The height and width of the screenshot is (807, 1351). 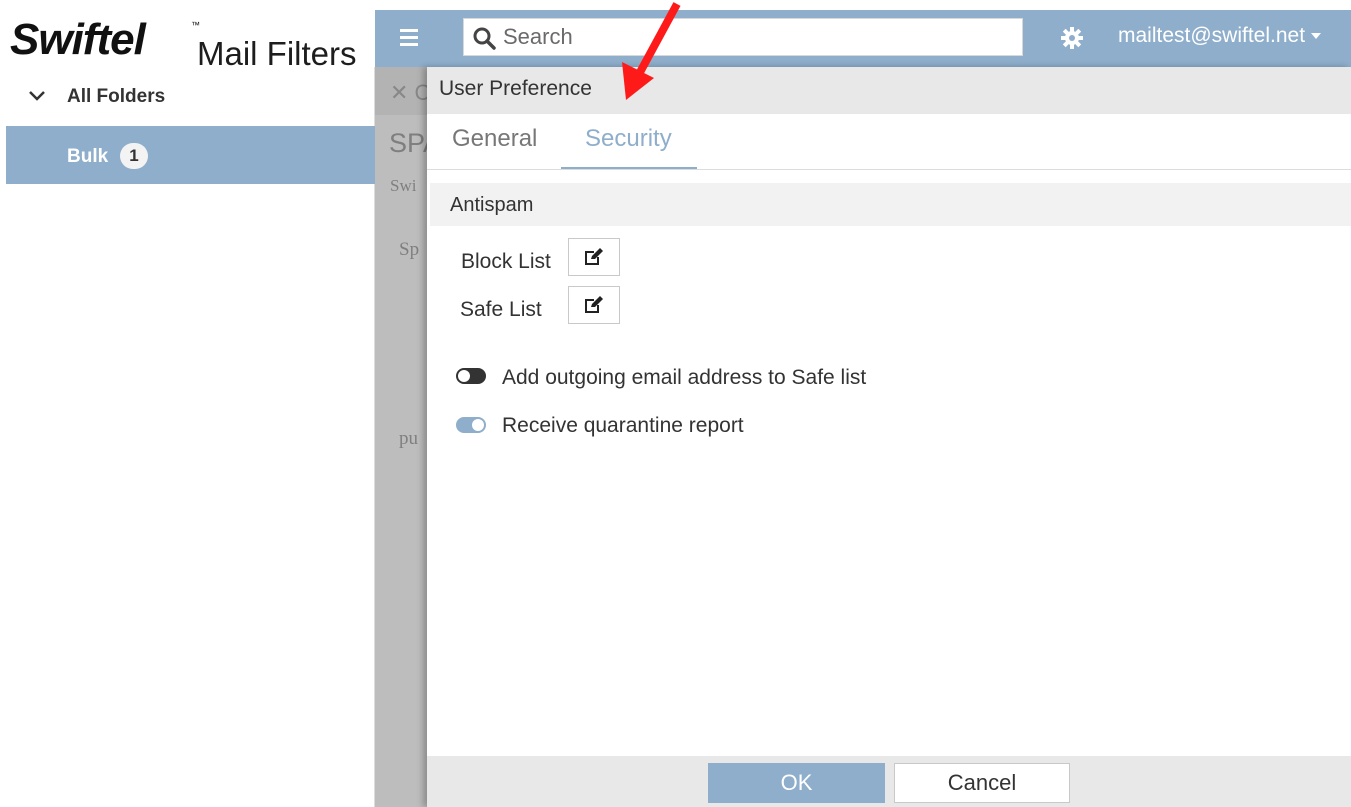 I want to click on user-email: mailtest@swiftel.net, so click(x=1212, y=35).